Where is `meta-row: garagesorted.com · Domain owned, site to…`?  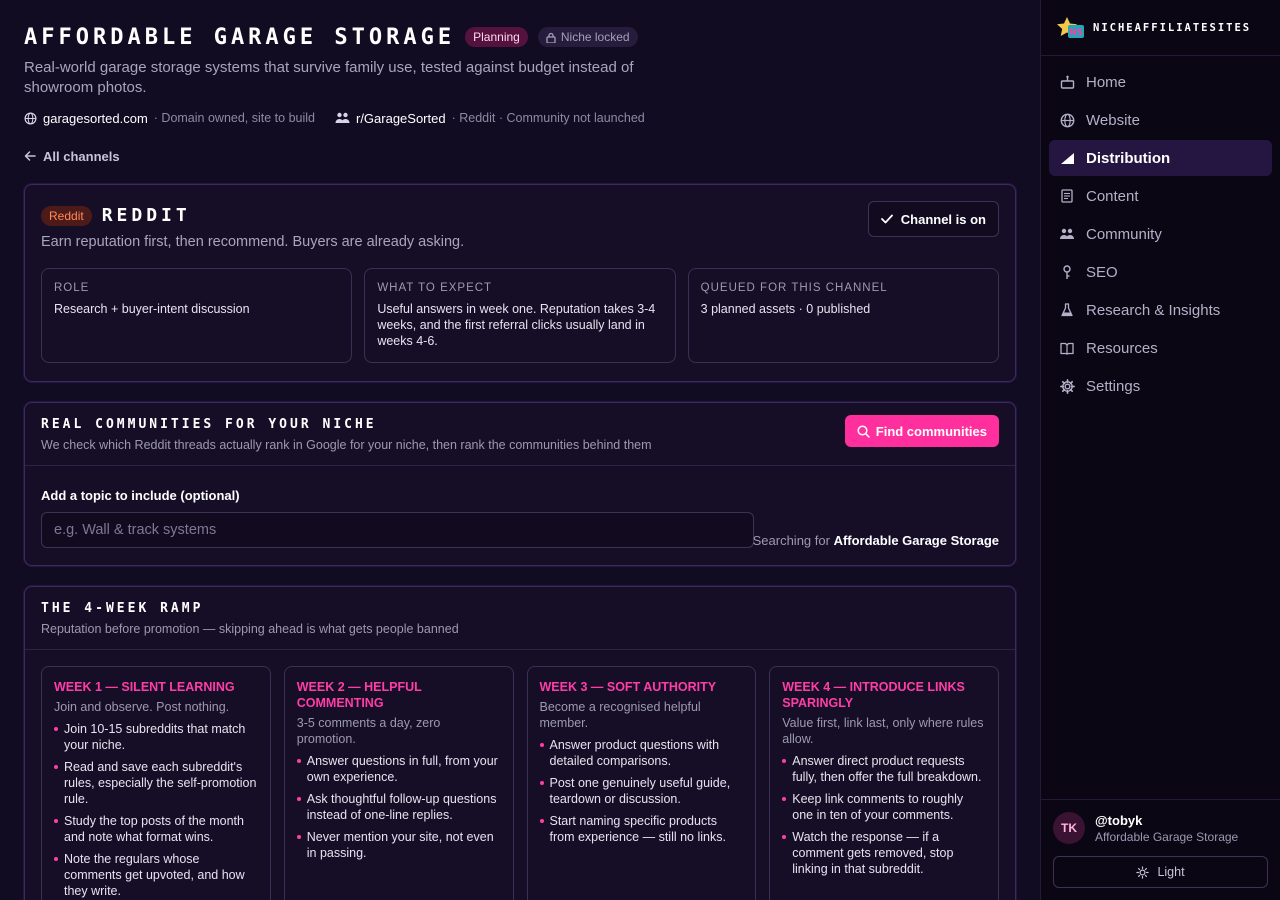
meta-row: garagesorted.com · Domain owned, site to… is located at coordinates (520, 118).